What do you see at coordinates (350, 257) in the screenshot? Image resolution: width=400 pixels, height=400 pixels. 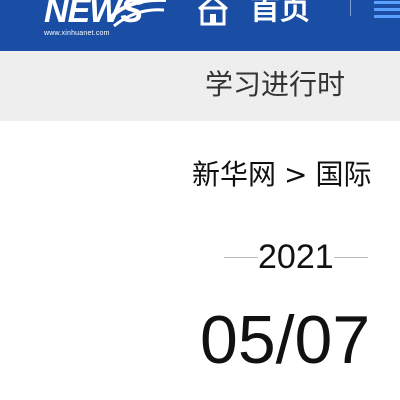 I see `year-right-rule` at bounding box center [350, 257].